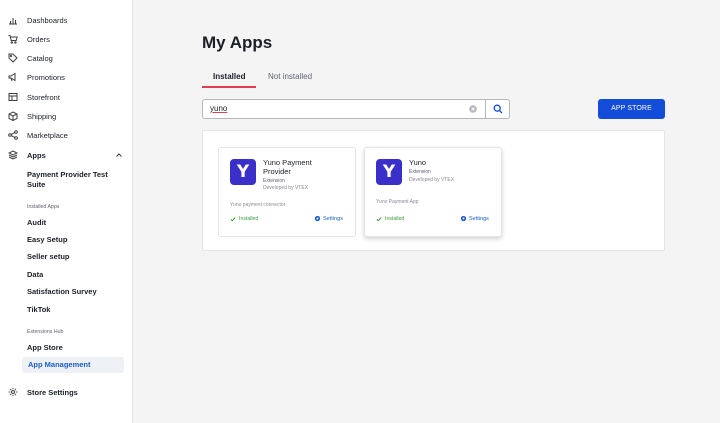  Describe the element at coordinates (36, 223) in the screenshot. I see `sidebar-item-audit: Audit` at that location.